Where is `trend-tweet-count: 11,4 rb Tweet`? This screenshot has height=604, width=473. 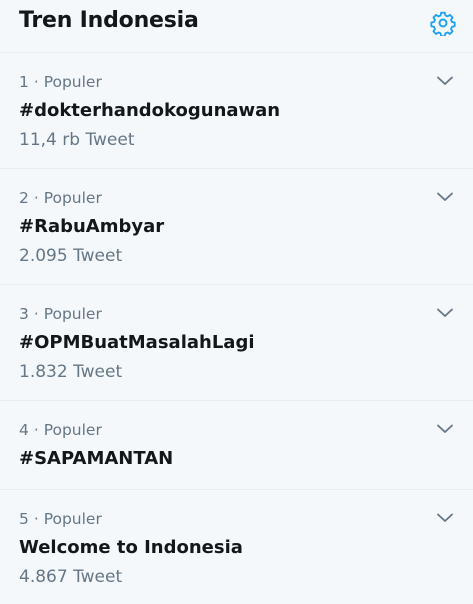
trend-tweet-count: 11,4 rb Tweet is located at coordinates (77, 140).